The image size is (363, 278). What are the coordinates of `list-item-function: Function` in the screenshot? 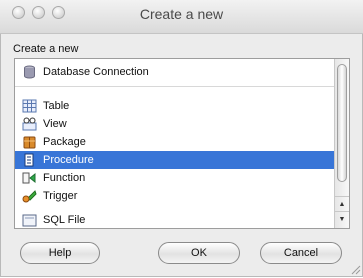 It's located at (175, 178).